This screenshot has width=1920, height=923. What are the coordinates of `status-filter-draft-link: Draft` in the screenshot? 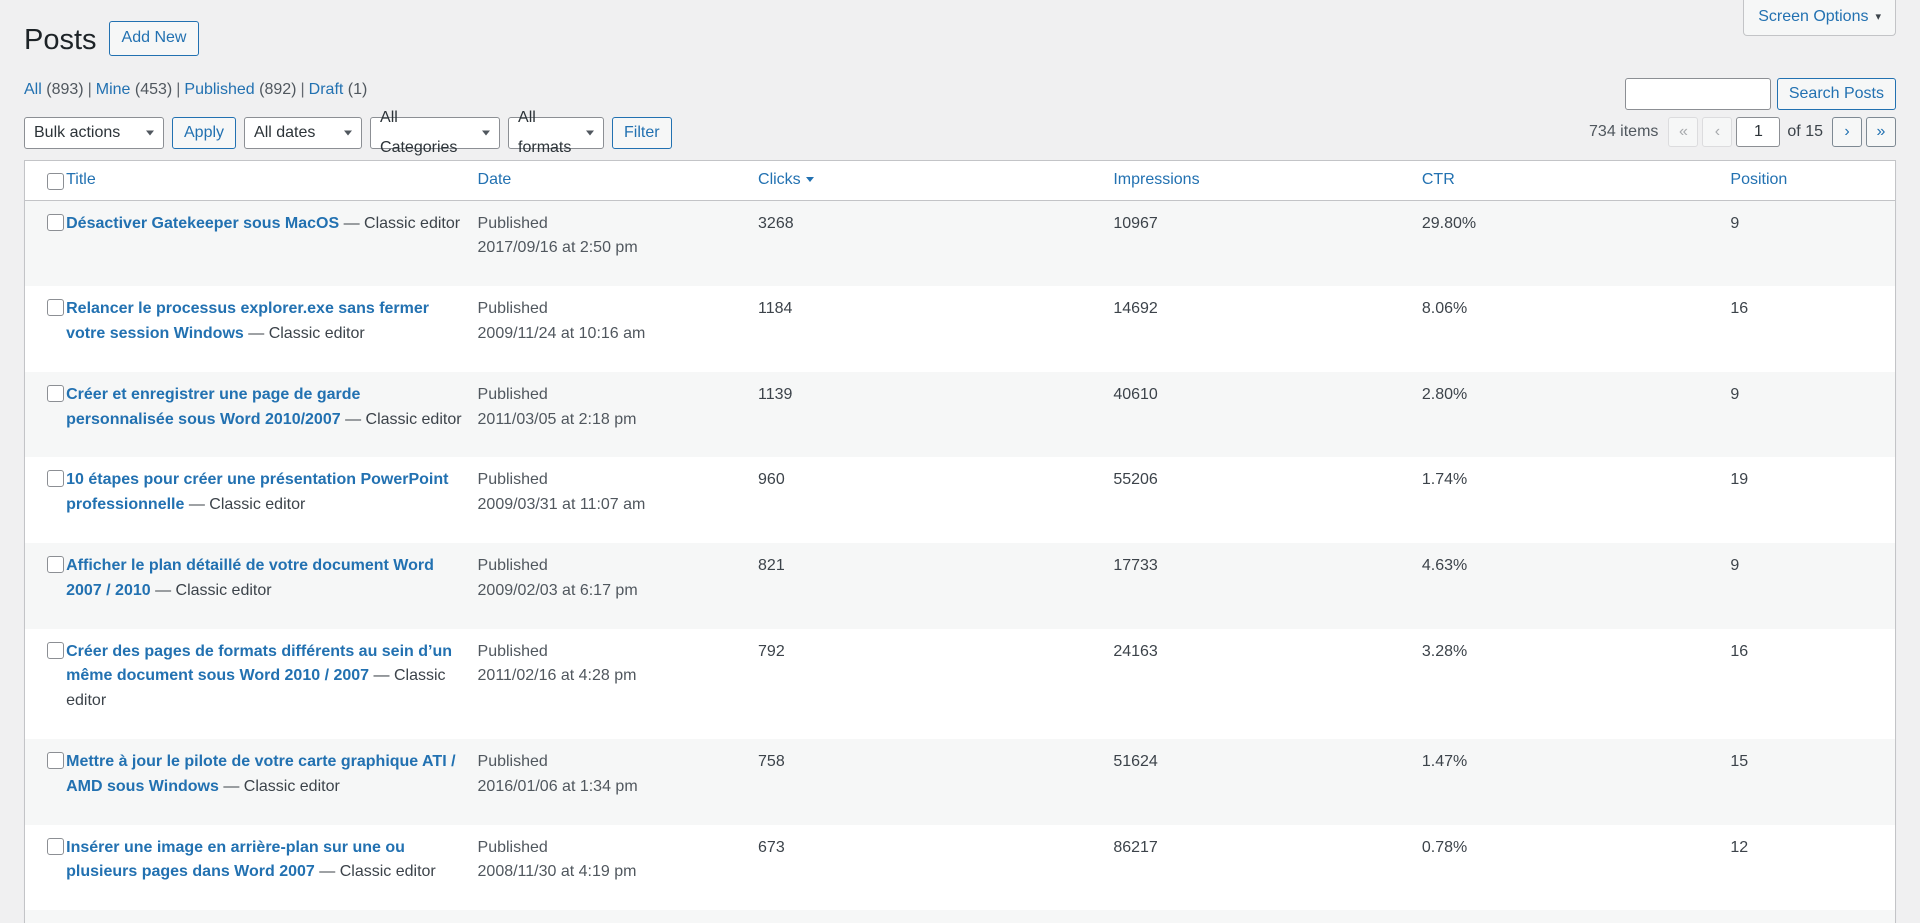 It's located at (326, 89).